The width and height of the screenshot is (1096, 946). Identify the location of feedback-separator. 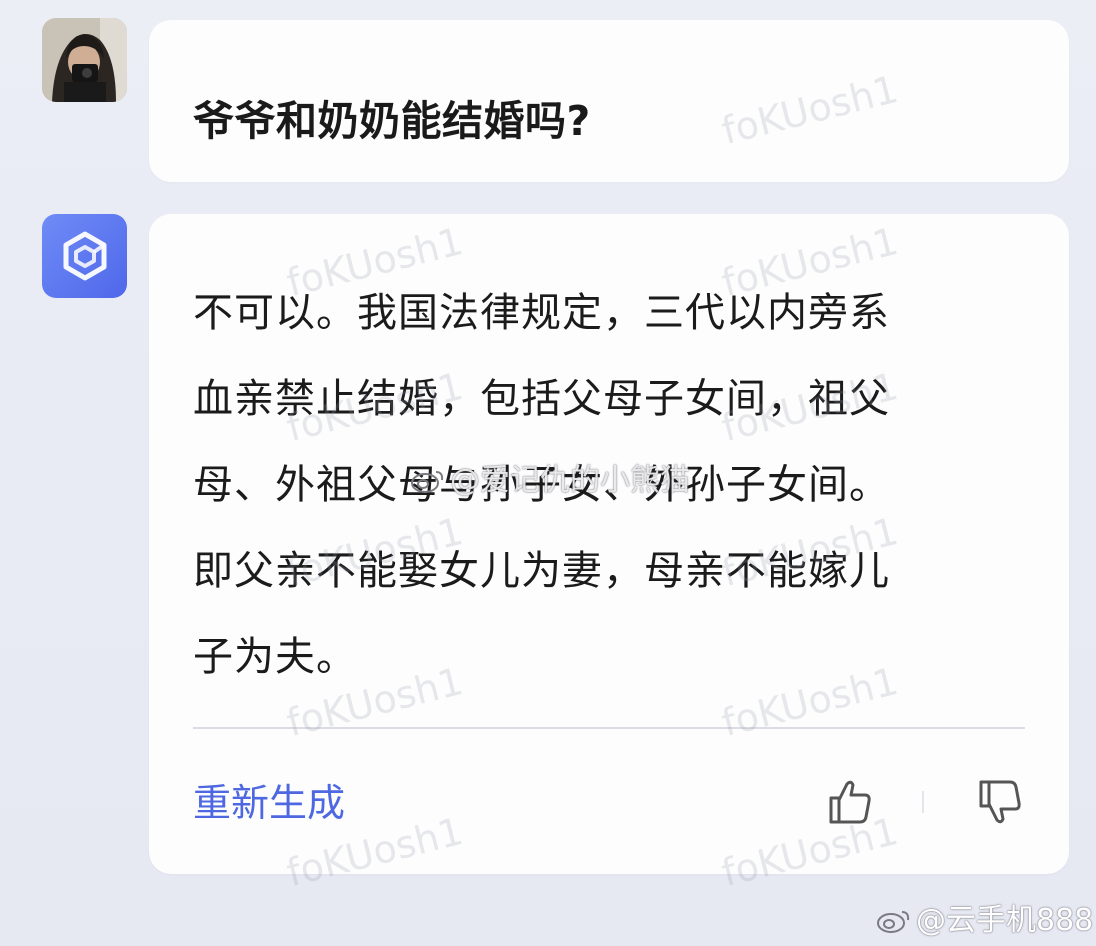
(923, 802).